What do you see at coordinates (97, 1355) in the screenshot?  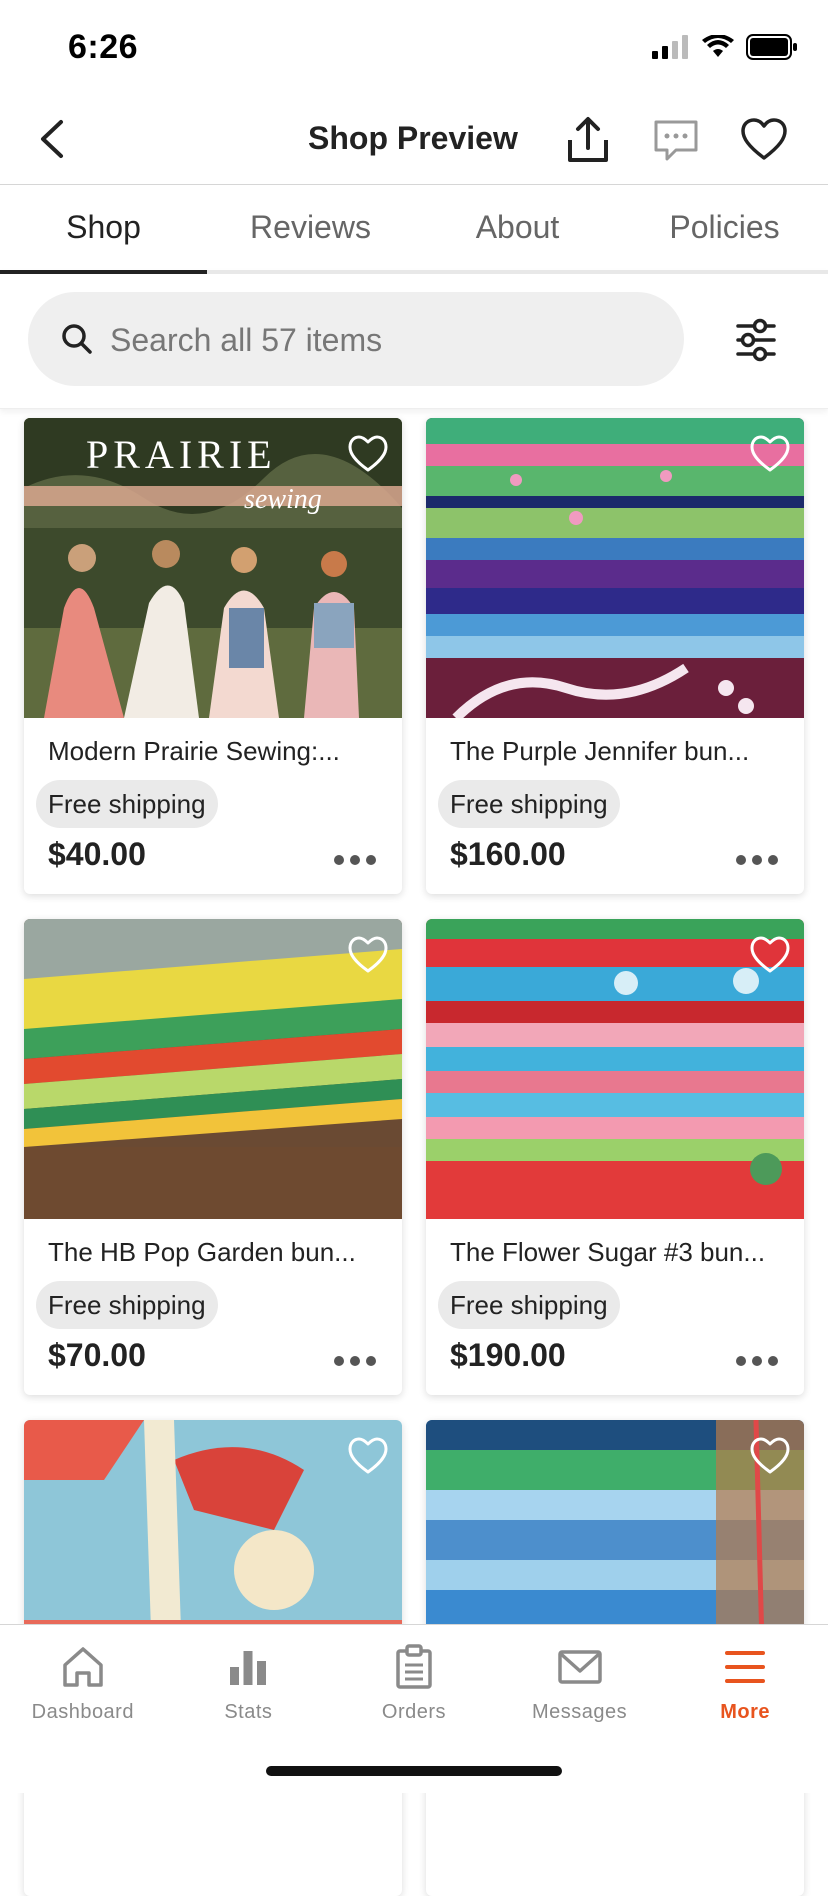 I see `listing-price: $70.00` at bounding box center [97, 1355].